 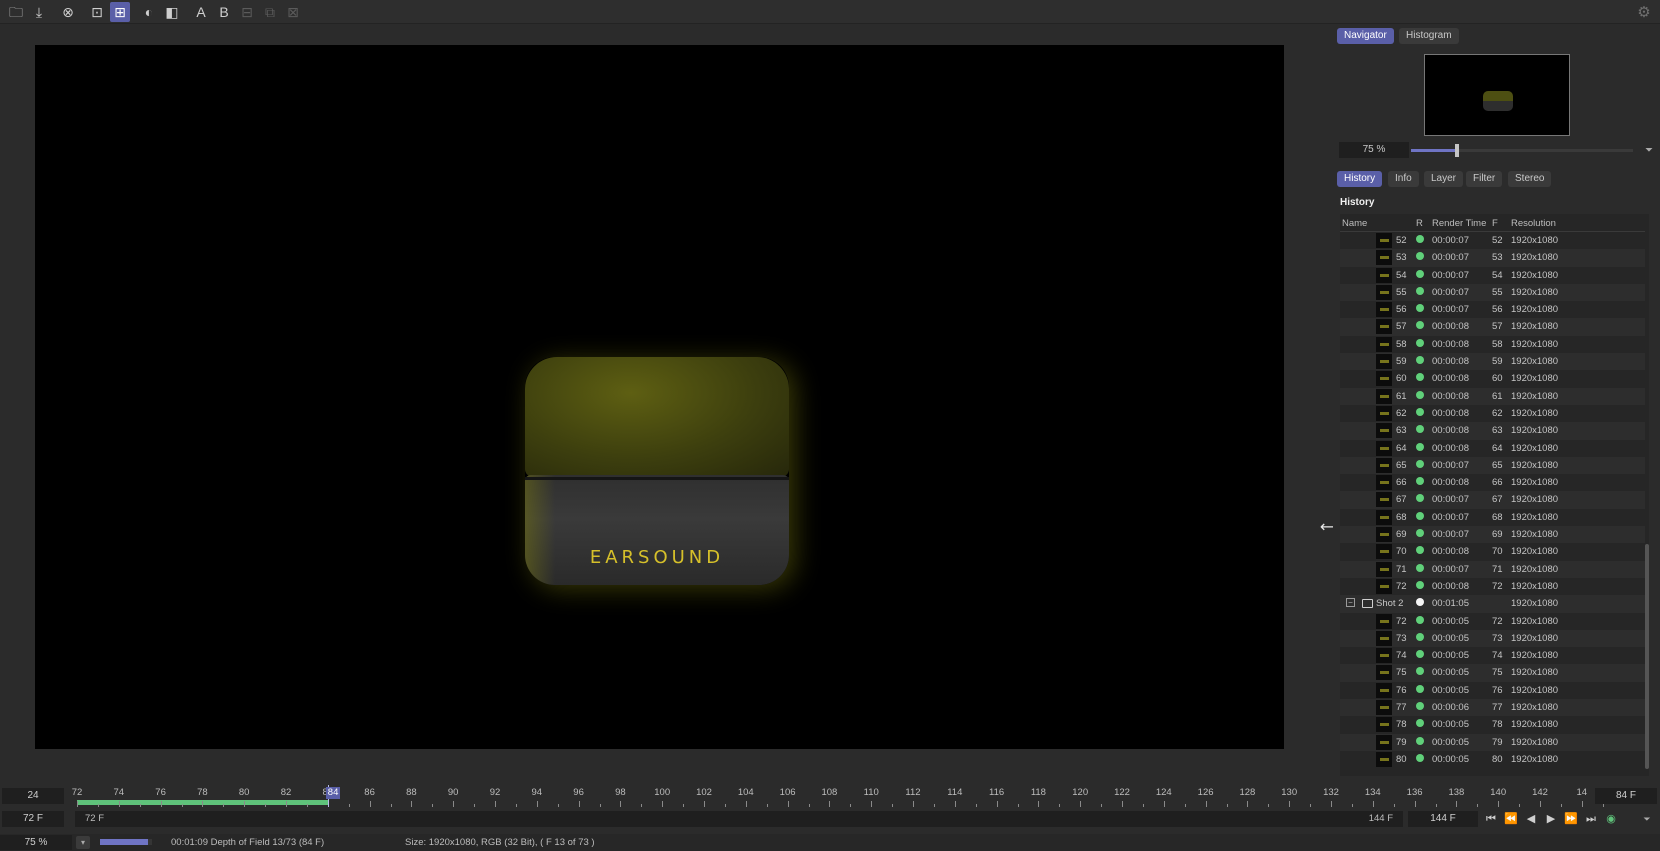 I want to click on column-f: F, so click(x=1495, y=223).